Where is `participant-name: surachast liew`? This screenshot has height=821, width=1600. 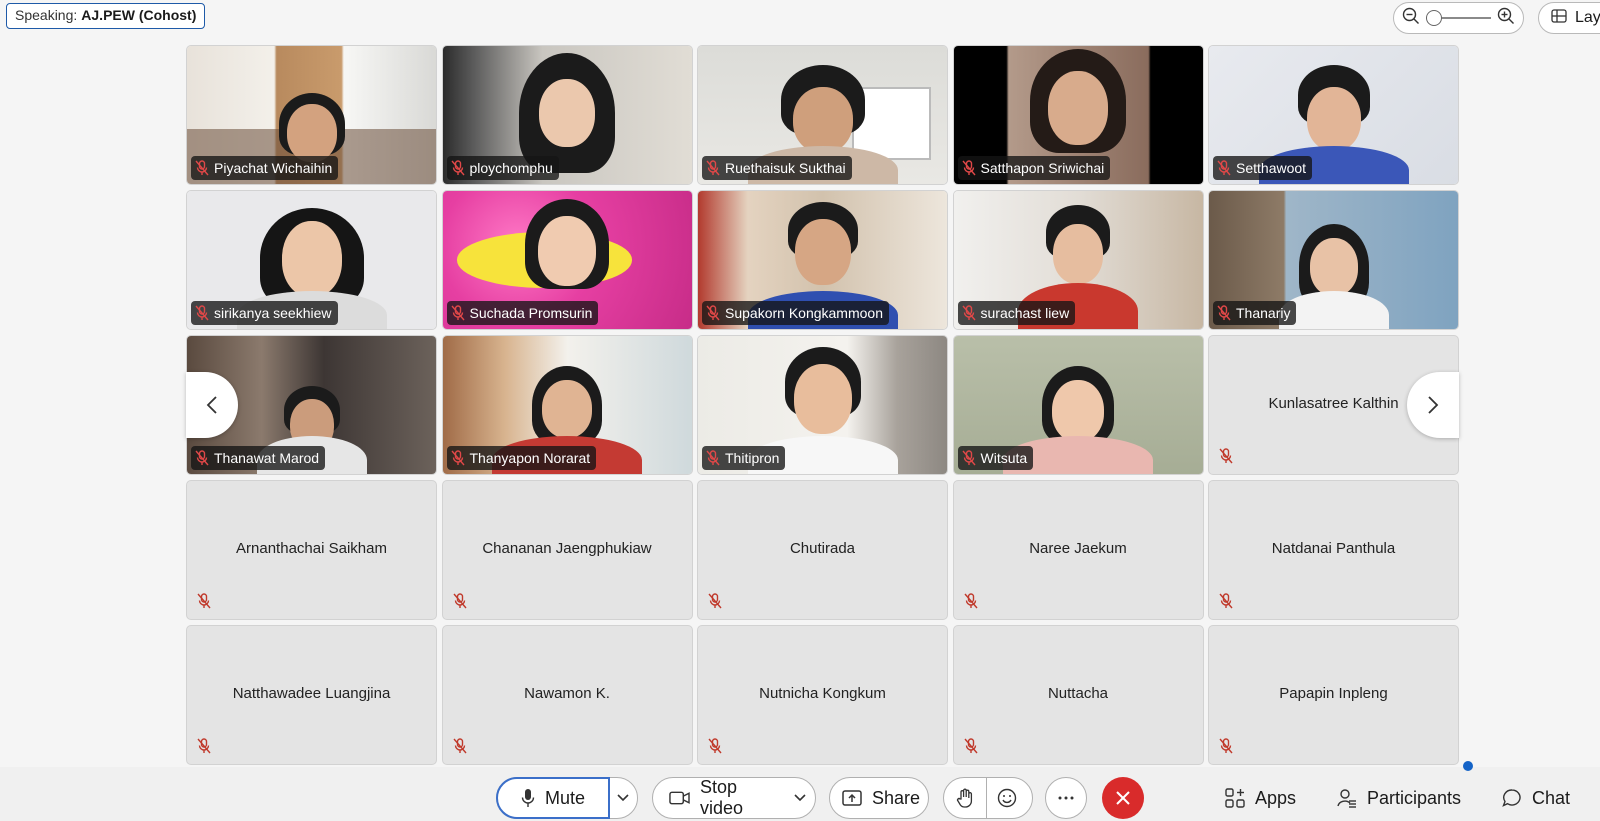
participant-name: surachast liew is located at coordinates (1025, 313).